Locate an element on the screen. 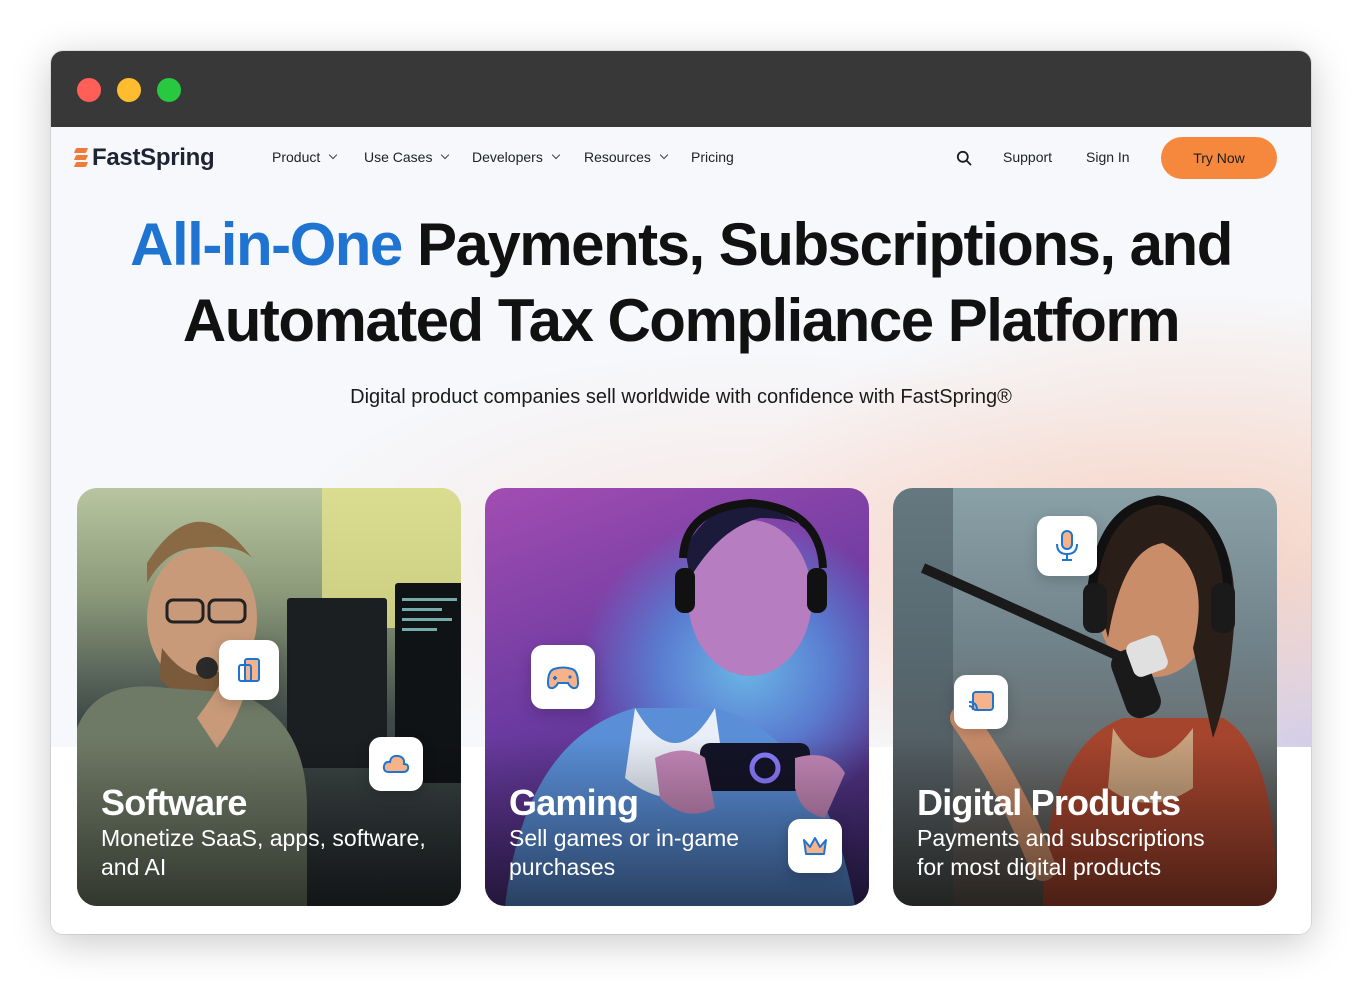  nav-product: Product is located at coordinates (305, 157).